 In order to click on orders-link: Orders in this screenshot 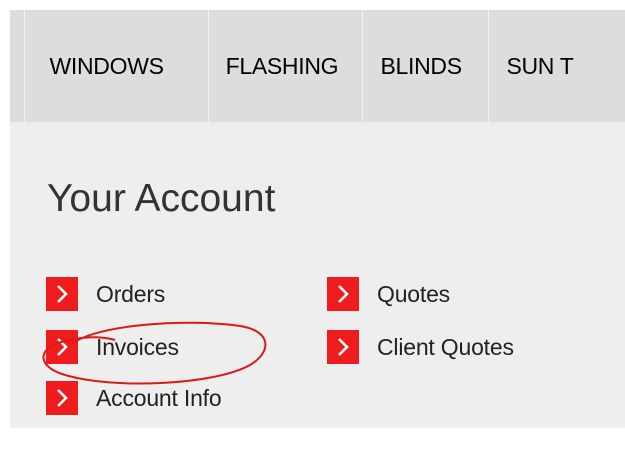, I will do `click(105, 294)`.